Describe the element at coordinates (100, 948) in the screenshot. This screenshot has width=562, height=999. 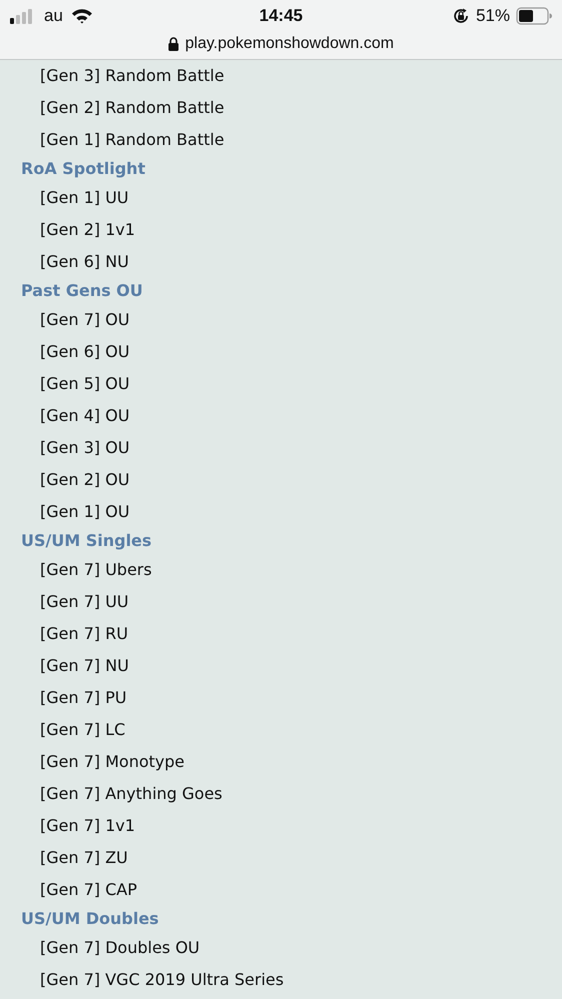
I see `format-item: [Gen 7] Doubles OU` at that location.